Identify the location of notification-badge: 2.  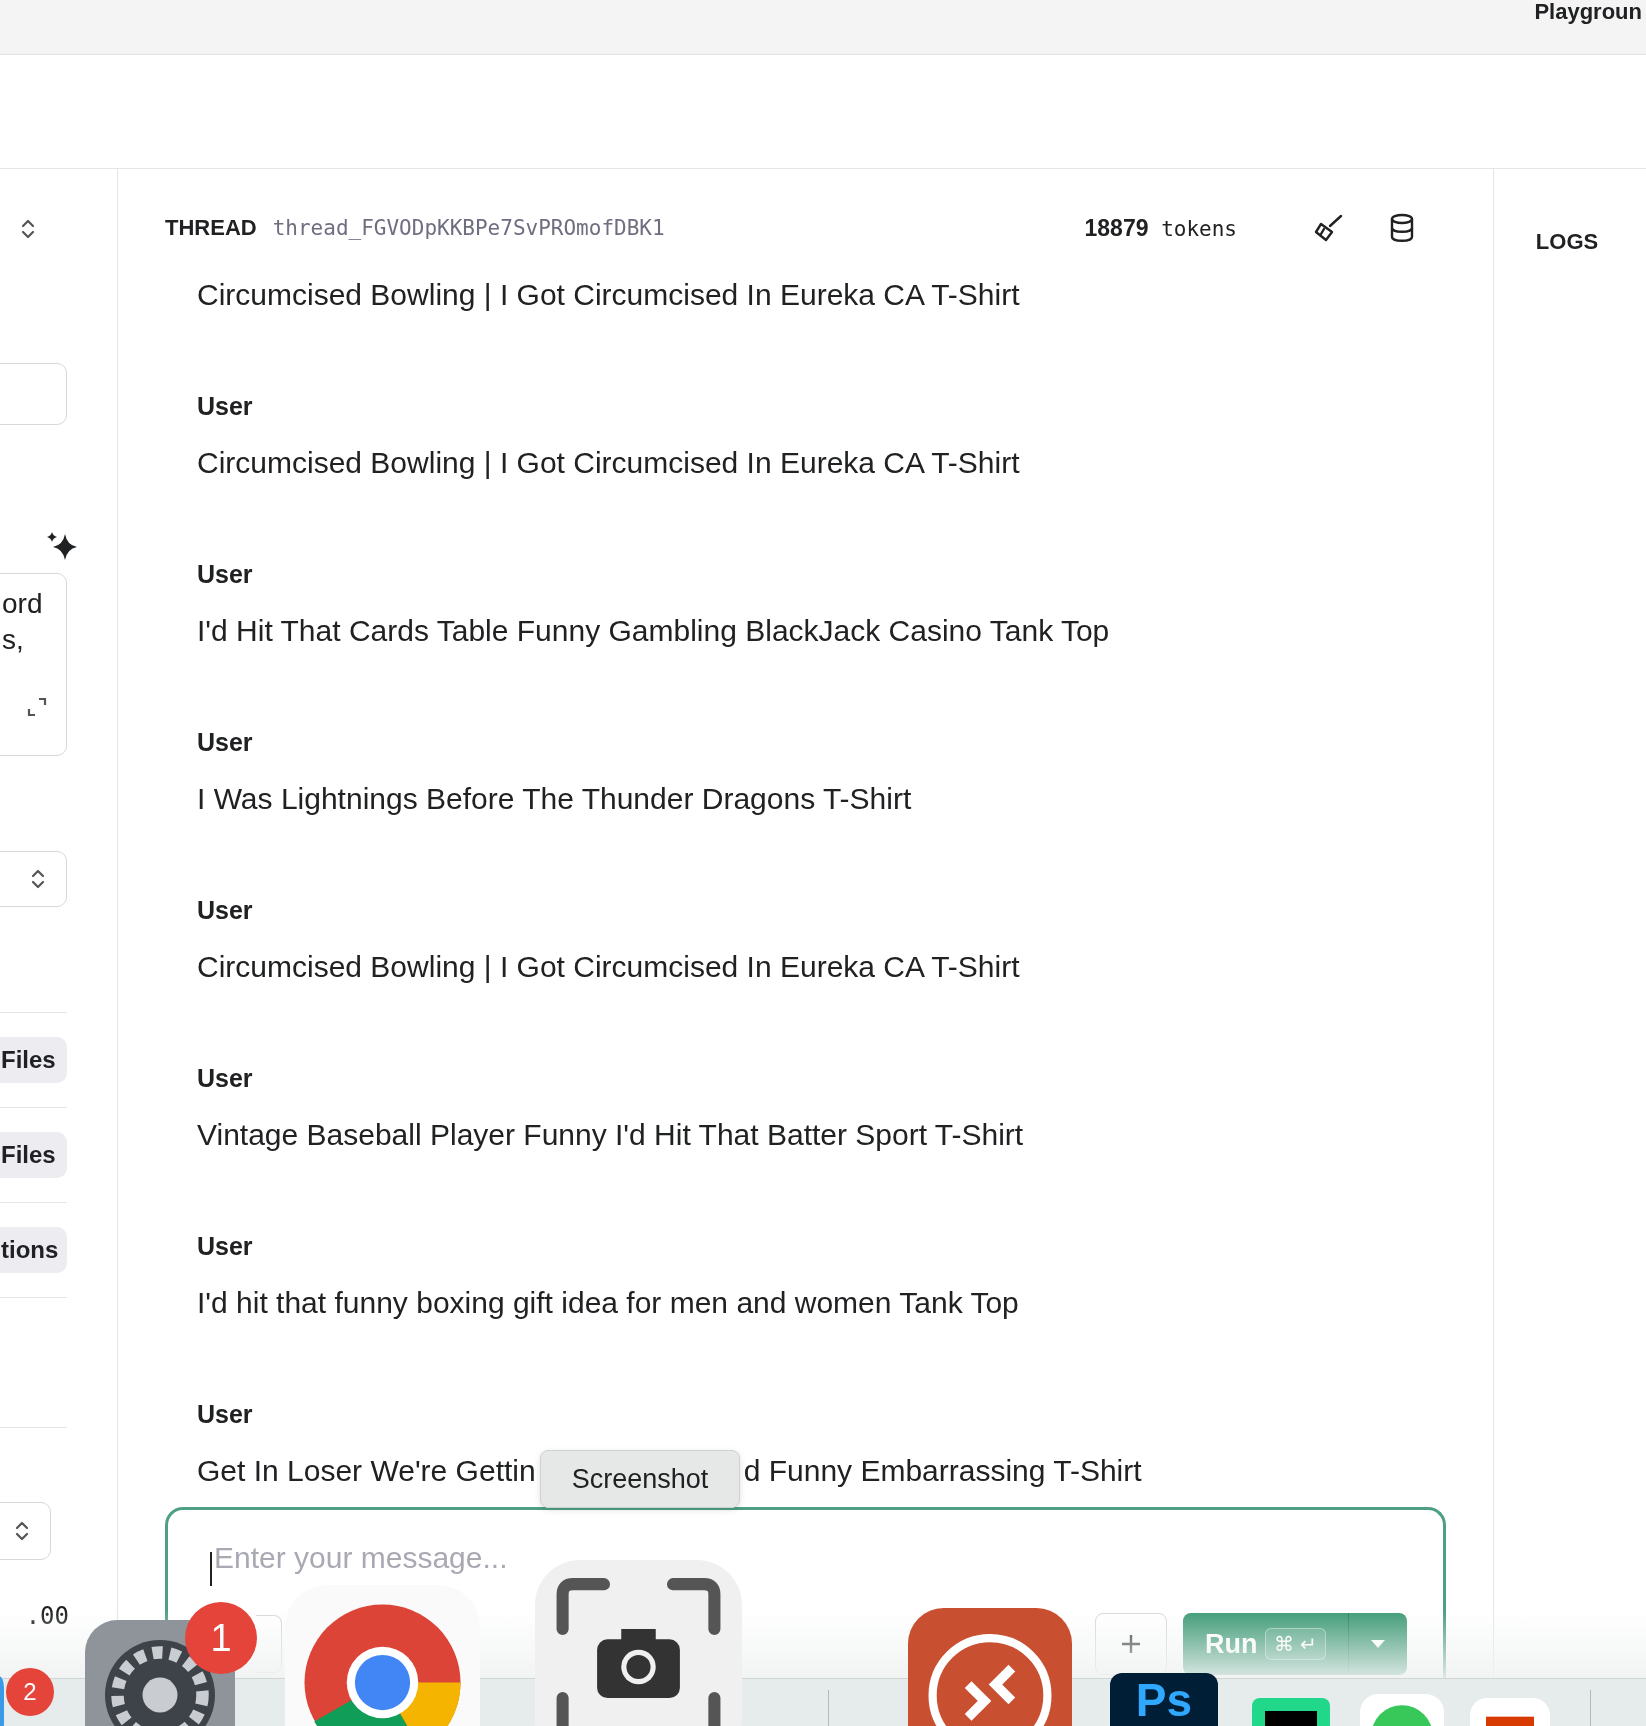
(30, 1692).